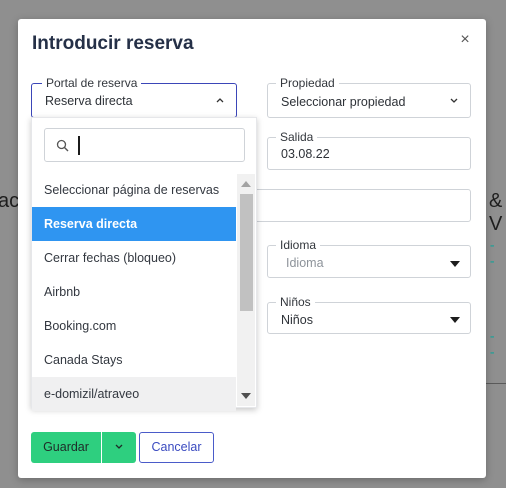  I want to click on chevron-up-icon, so click(220, 101).